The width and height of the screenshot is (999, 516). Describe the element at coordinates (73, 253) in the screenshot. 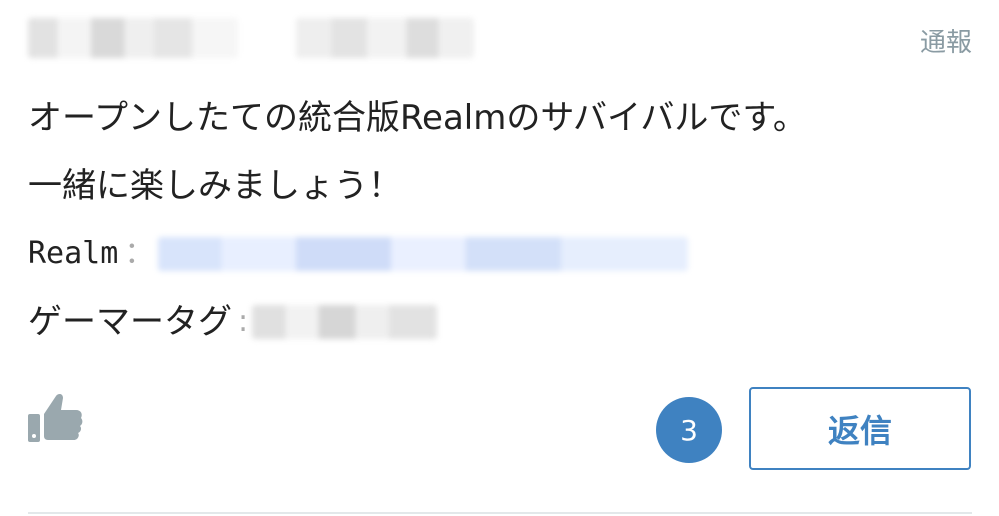

I see `realm-label: Realm` at that location.